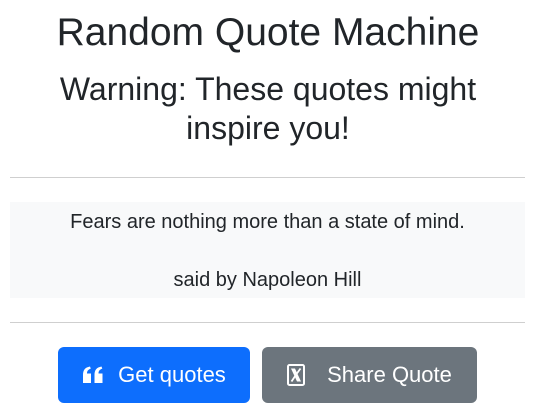 Image resolution: width=541 pixels, height=417 pixels. What do you see at coordinates (267, 280) in the screenshot?
I see `quote-author: said by Napoleon Hill` at bounding box center [267, 280].